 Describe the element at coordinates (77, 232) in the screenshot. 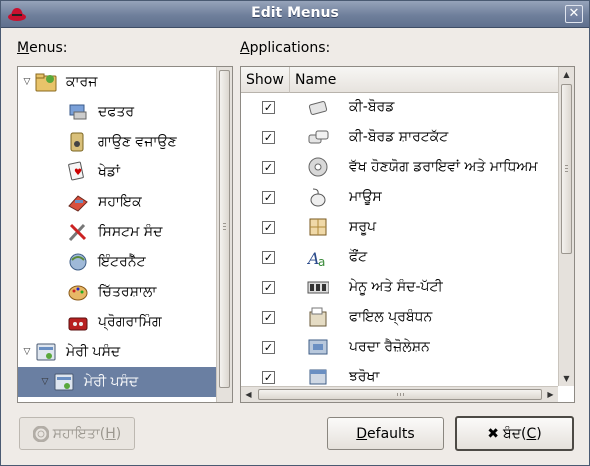

I see `system-tools-icon` at that location.